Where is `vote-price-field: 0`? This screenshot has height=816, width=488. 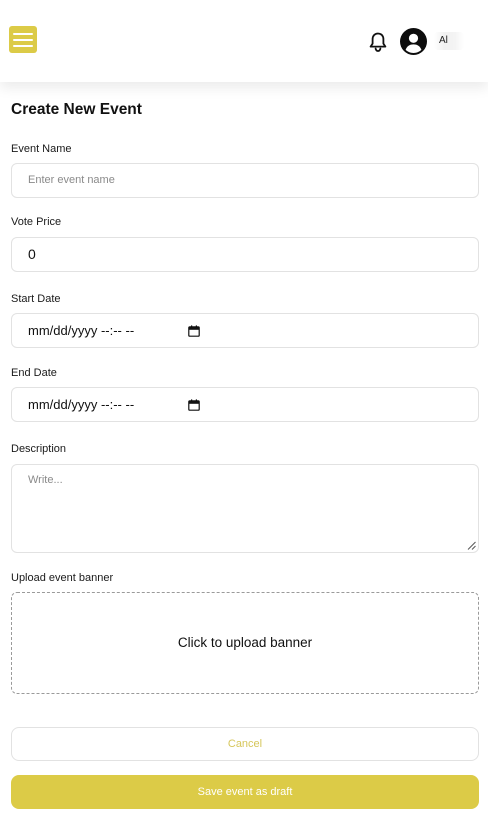
vote-price-field: 0 is located at coordinates (245, 254).